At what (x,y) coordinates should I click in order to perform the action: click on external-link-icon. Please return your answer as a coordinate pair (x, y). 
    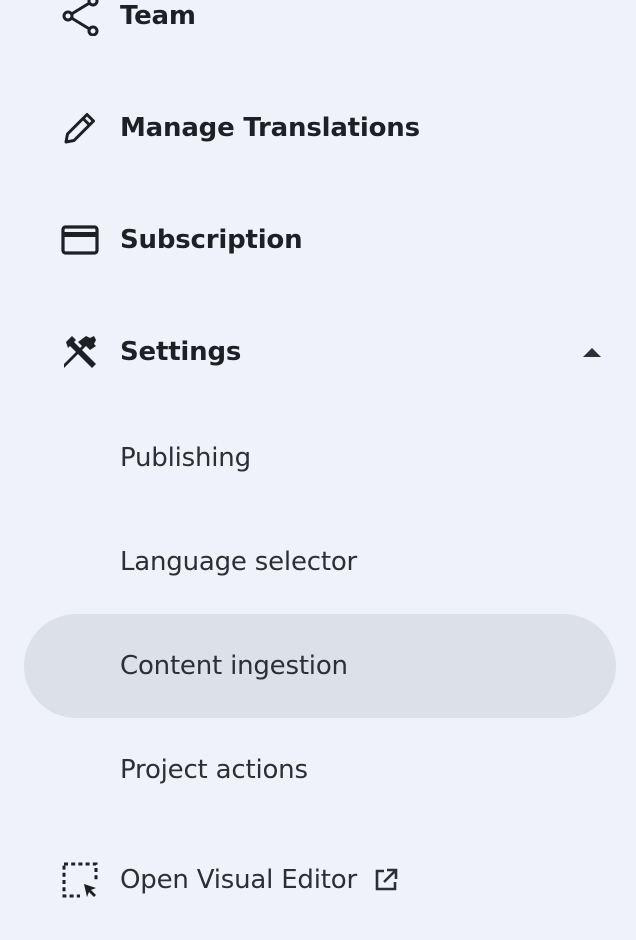
    Looking at the image, I should click on (386, 880).